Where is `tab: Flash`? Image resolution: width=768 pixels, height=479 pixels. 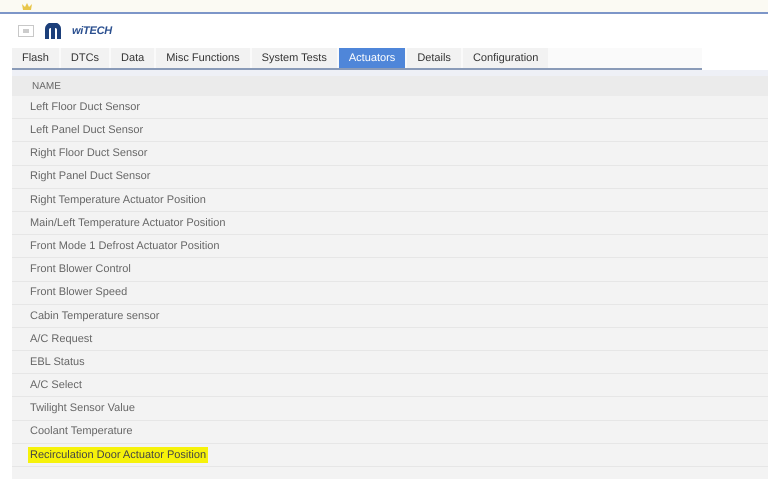
tab: Flash is located at coordinates (35, 58).